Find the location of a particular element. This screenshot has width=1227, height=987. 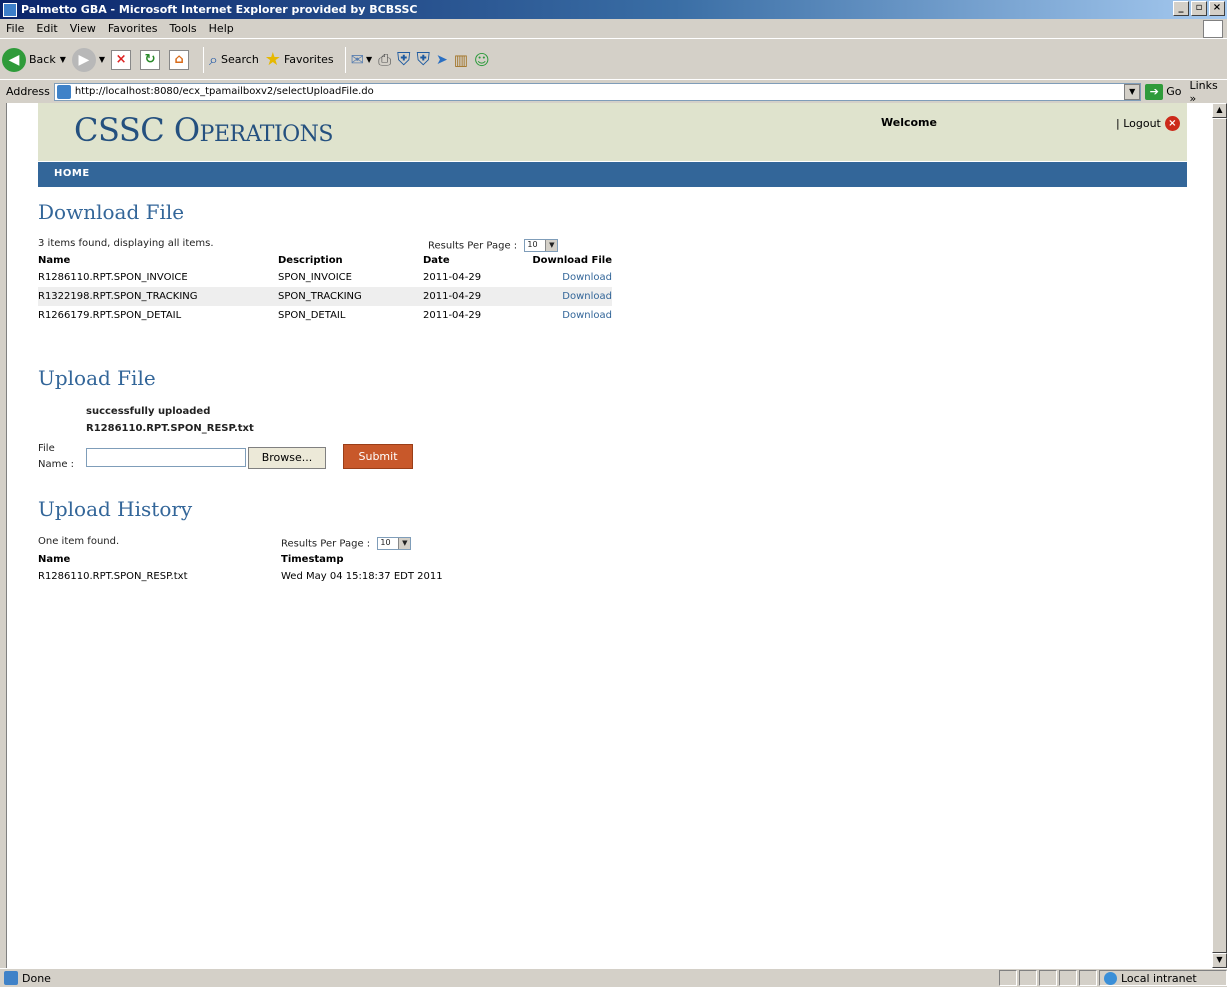

printer-icon: ⎙ is located at coordinates (385, 59).